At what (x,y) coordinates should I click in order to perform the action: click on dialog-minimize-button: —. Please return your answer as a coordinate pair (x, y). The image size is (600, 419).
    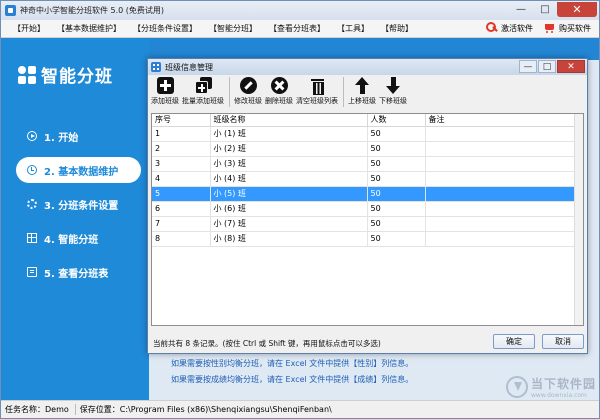
    Looking at the image, I should click on (528, 66).